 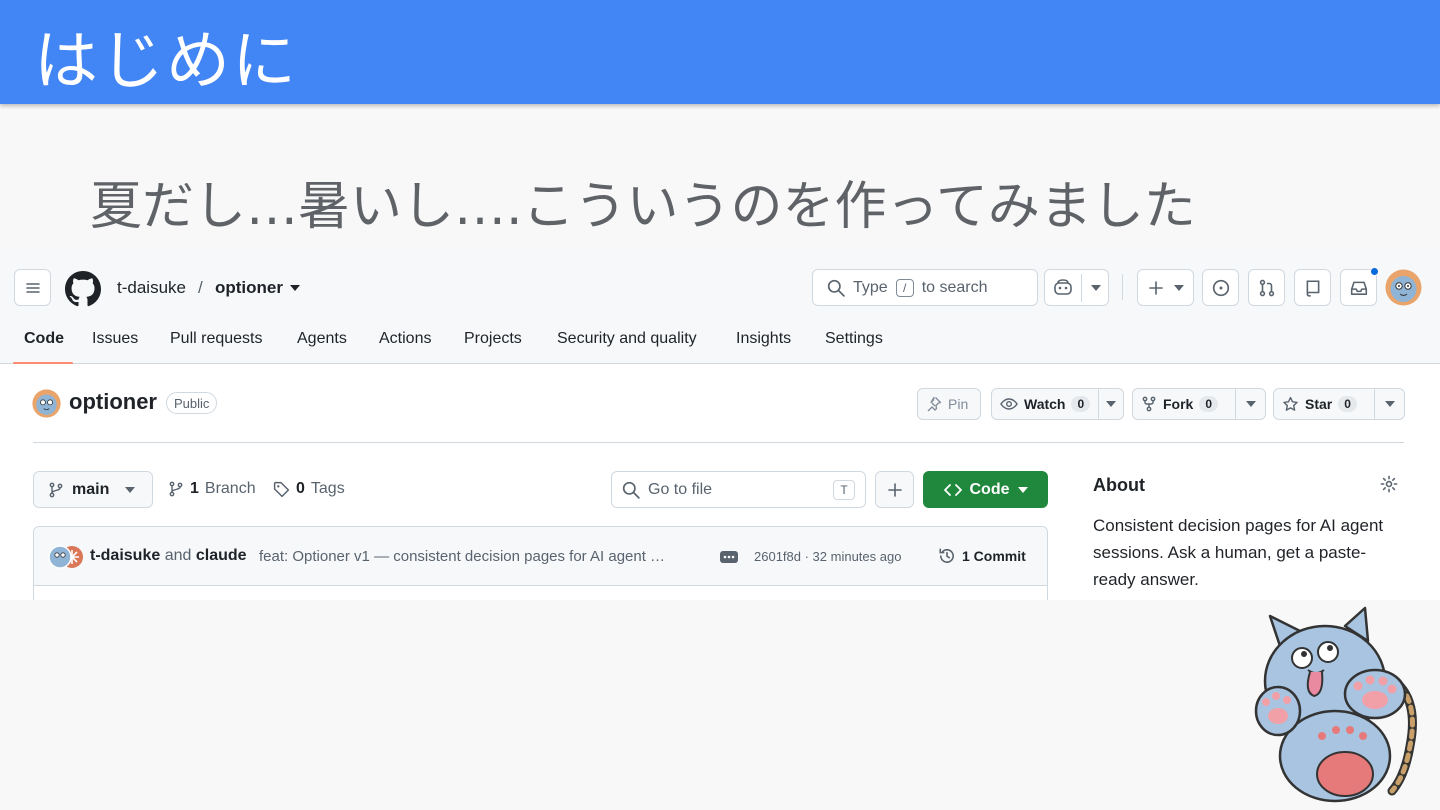 I want to click on star-count: 0, so click(x=1347, y=404).